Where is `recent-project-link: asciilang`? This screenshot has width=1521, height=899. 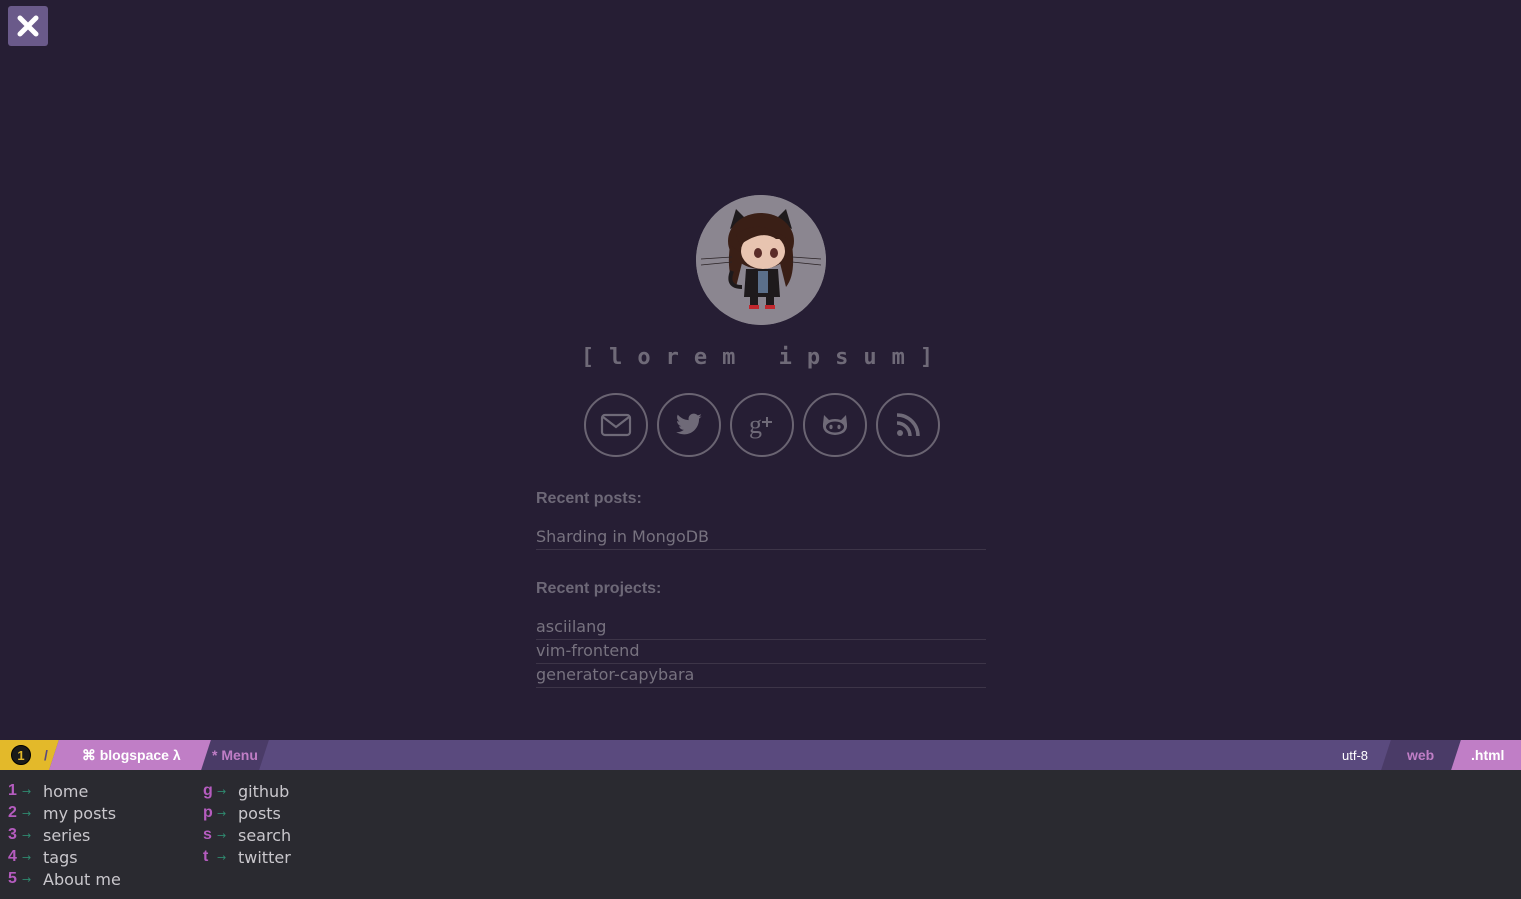 recent-project-link: asciilang is located at coordinates (761, 628).